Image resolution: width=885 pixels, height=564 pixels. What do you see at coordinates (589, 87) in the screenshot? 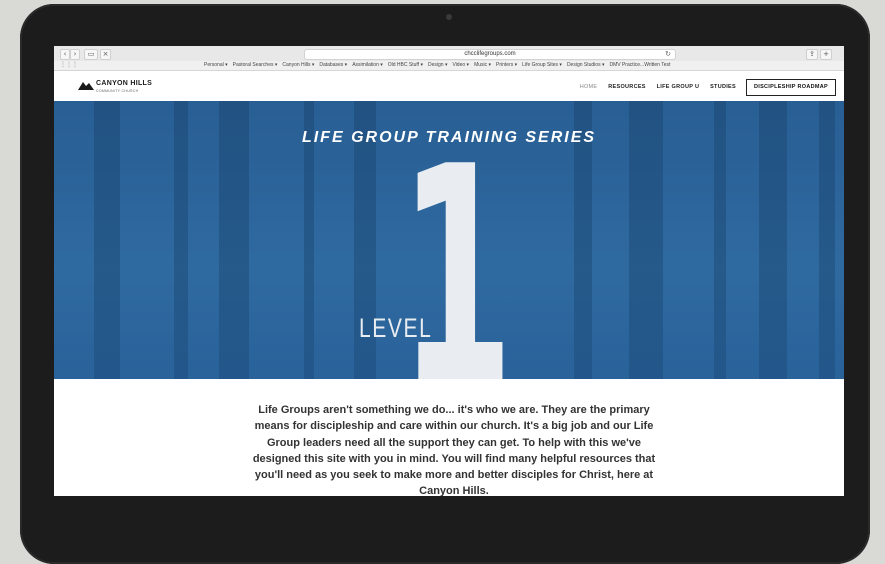
I see `nav-home: HOME` at bounding box center [589, 87].